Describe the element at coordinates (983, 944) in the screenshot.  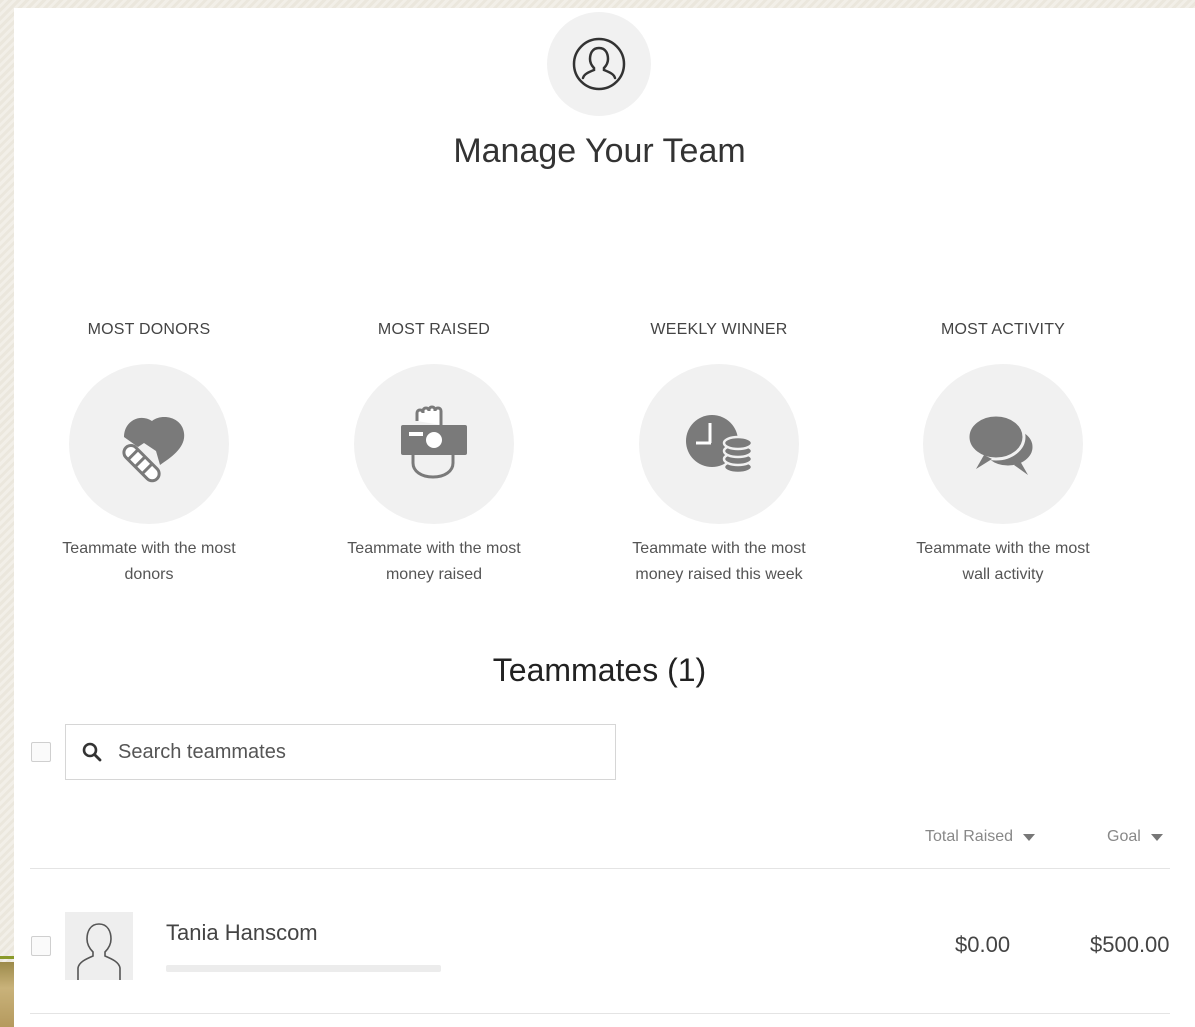
I see `teammate-total-raised: $0.00` at that location.